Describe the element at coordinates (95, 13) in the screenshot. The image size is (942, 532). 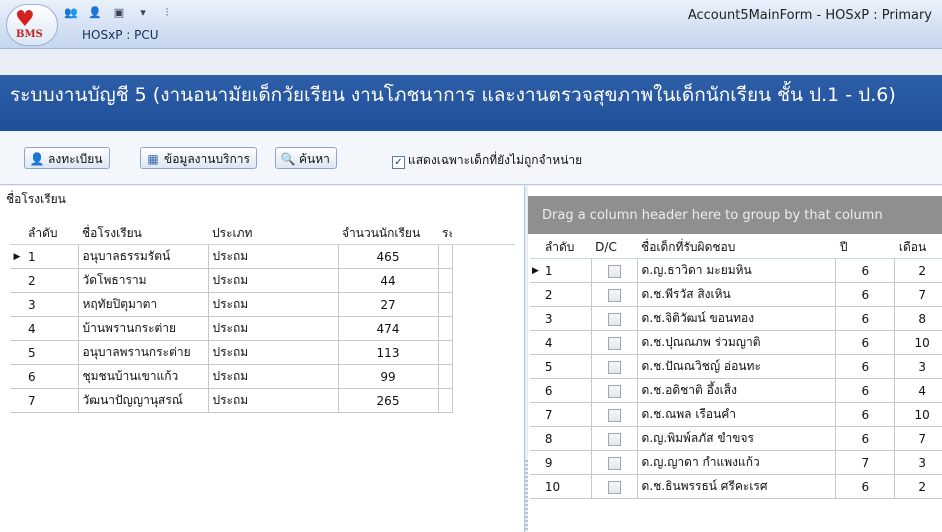
I see `user-icon: 👤` at that location.